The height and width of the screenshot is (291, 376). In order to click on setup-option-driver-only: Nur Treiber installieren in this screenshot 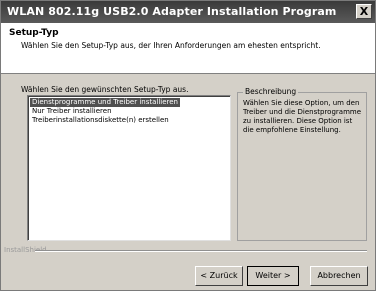, I will do `click(72, 111)`.